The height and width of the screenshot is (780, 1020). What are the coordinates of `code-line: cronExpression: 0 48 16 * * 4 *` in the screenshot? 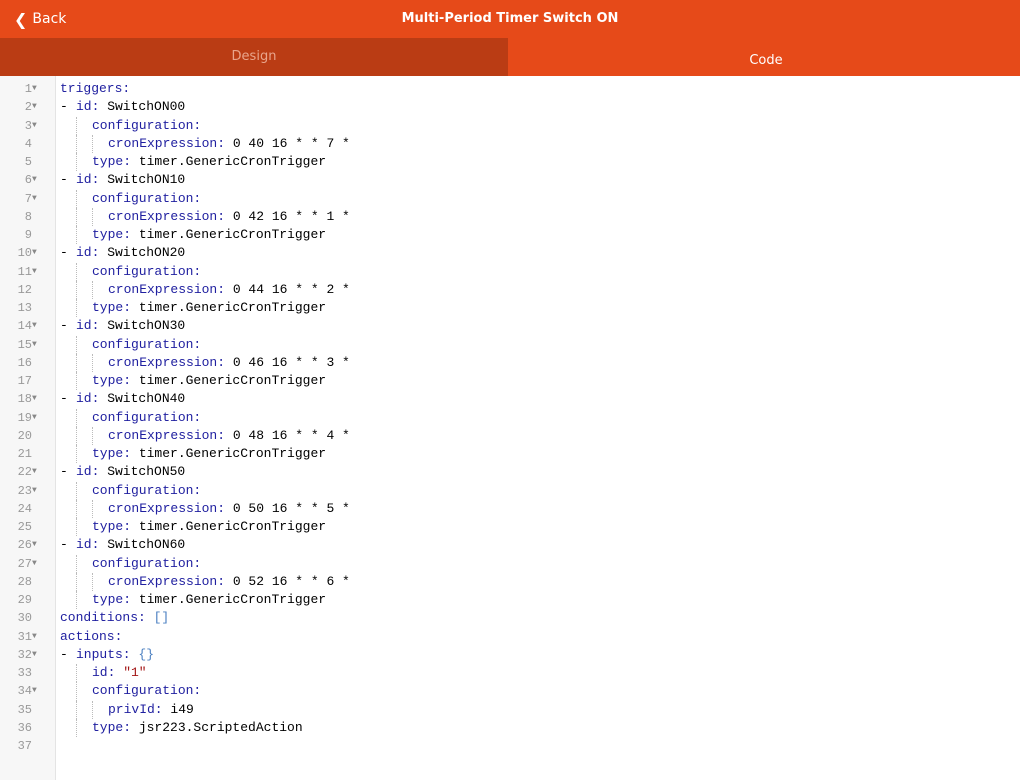 It's located at (540, 435).